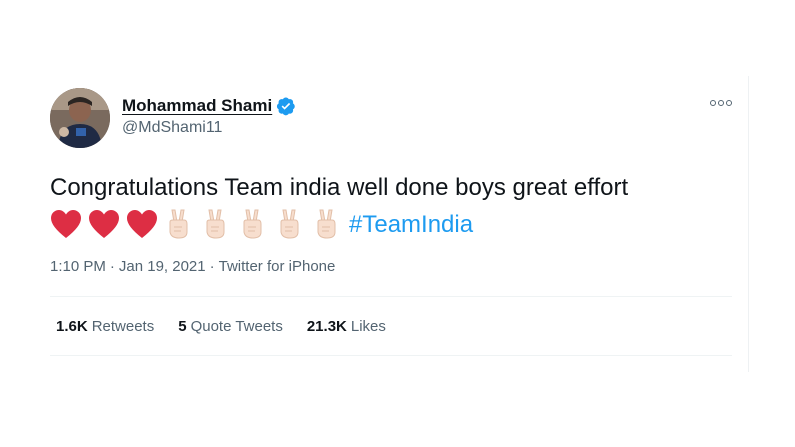  What do you see at coordinates (123, 326) in the screenshot?
I see `retweets-label: Retweets` at bounding box center [123, 326].